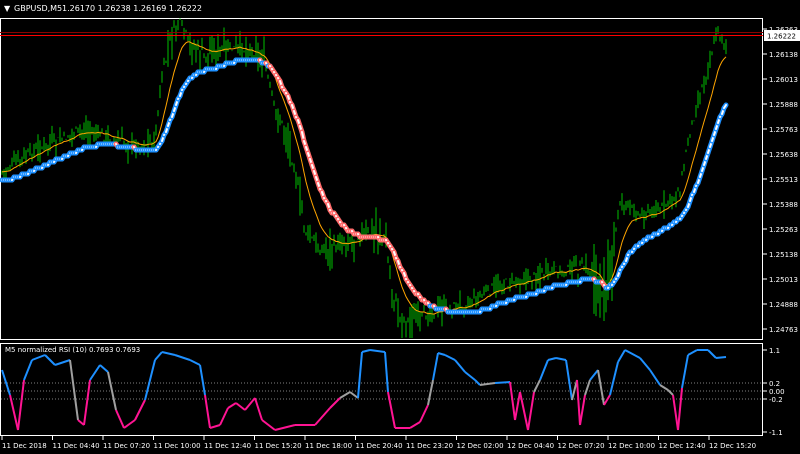  I want to click on current-price-badge: 1.26222, so click(782, 35).